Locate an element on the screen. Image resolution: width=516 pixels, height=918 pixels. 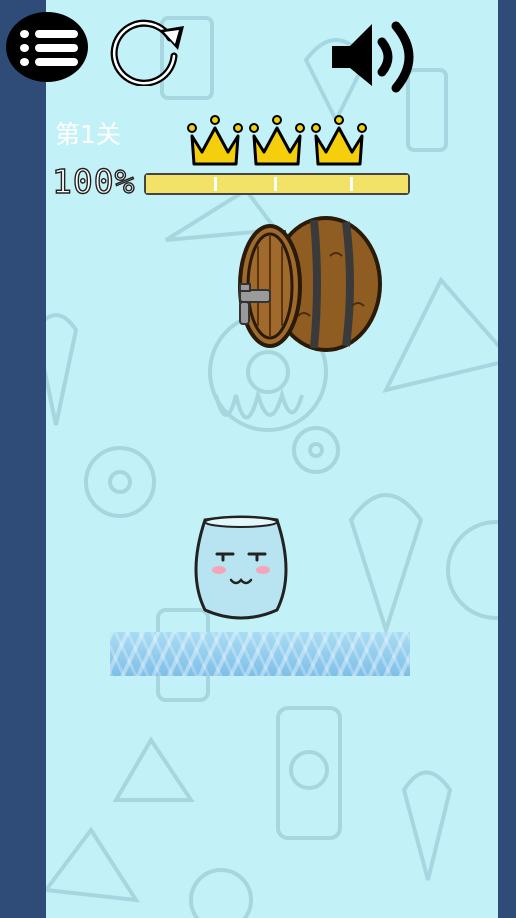
restart-icon is located at coordinates (147, 52).